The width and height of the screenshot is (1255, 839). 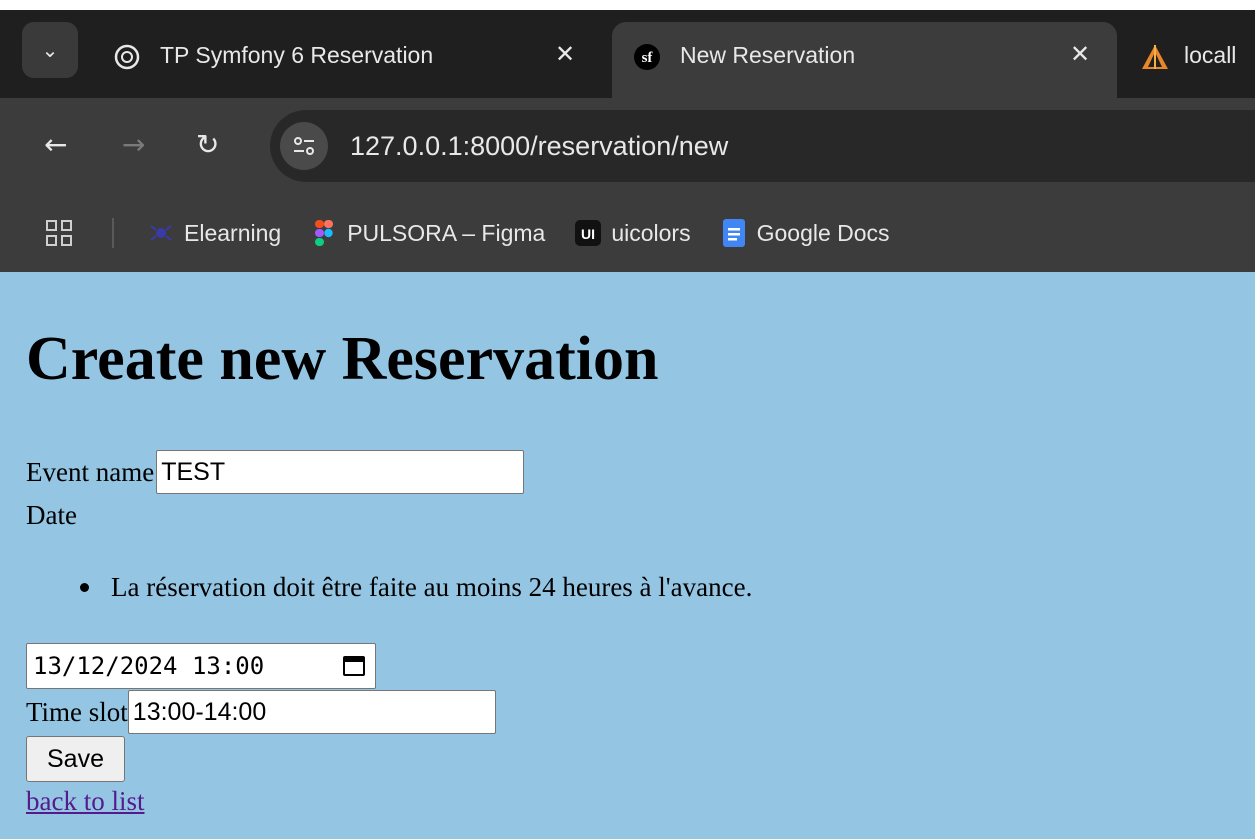 I want to click on event-name-label: Event name, so click(x=90, y=471).